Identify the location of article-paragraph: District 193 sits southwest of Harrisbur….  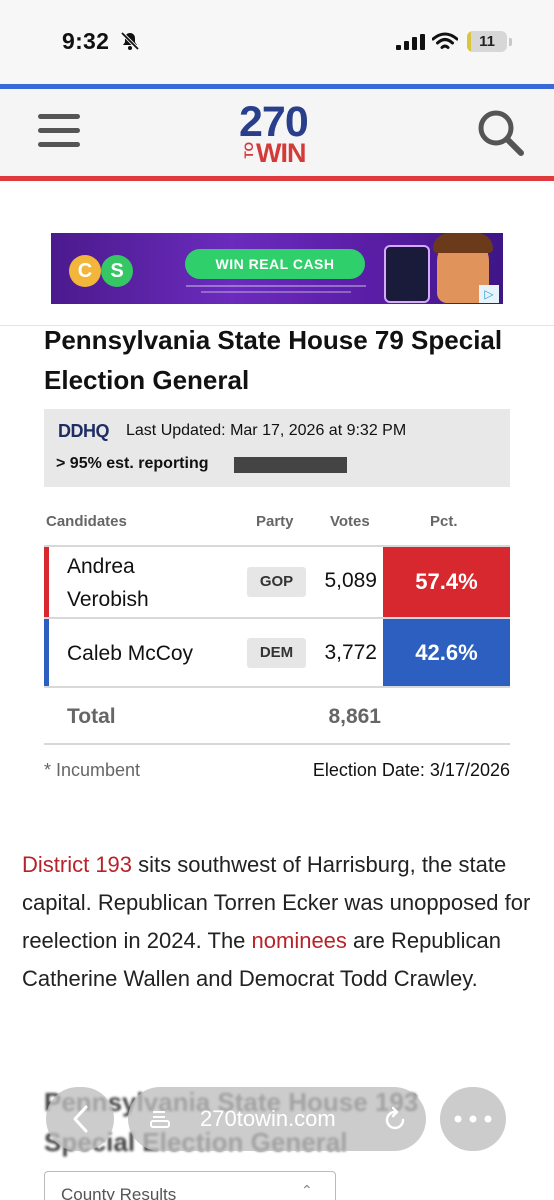
(277, 922).